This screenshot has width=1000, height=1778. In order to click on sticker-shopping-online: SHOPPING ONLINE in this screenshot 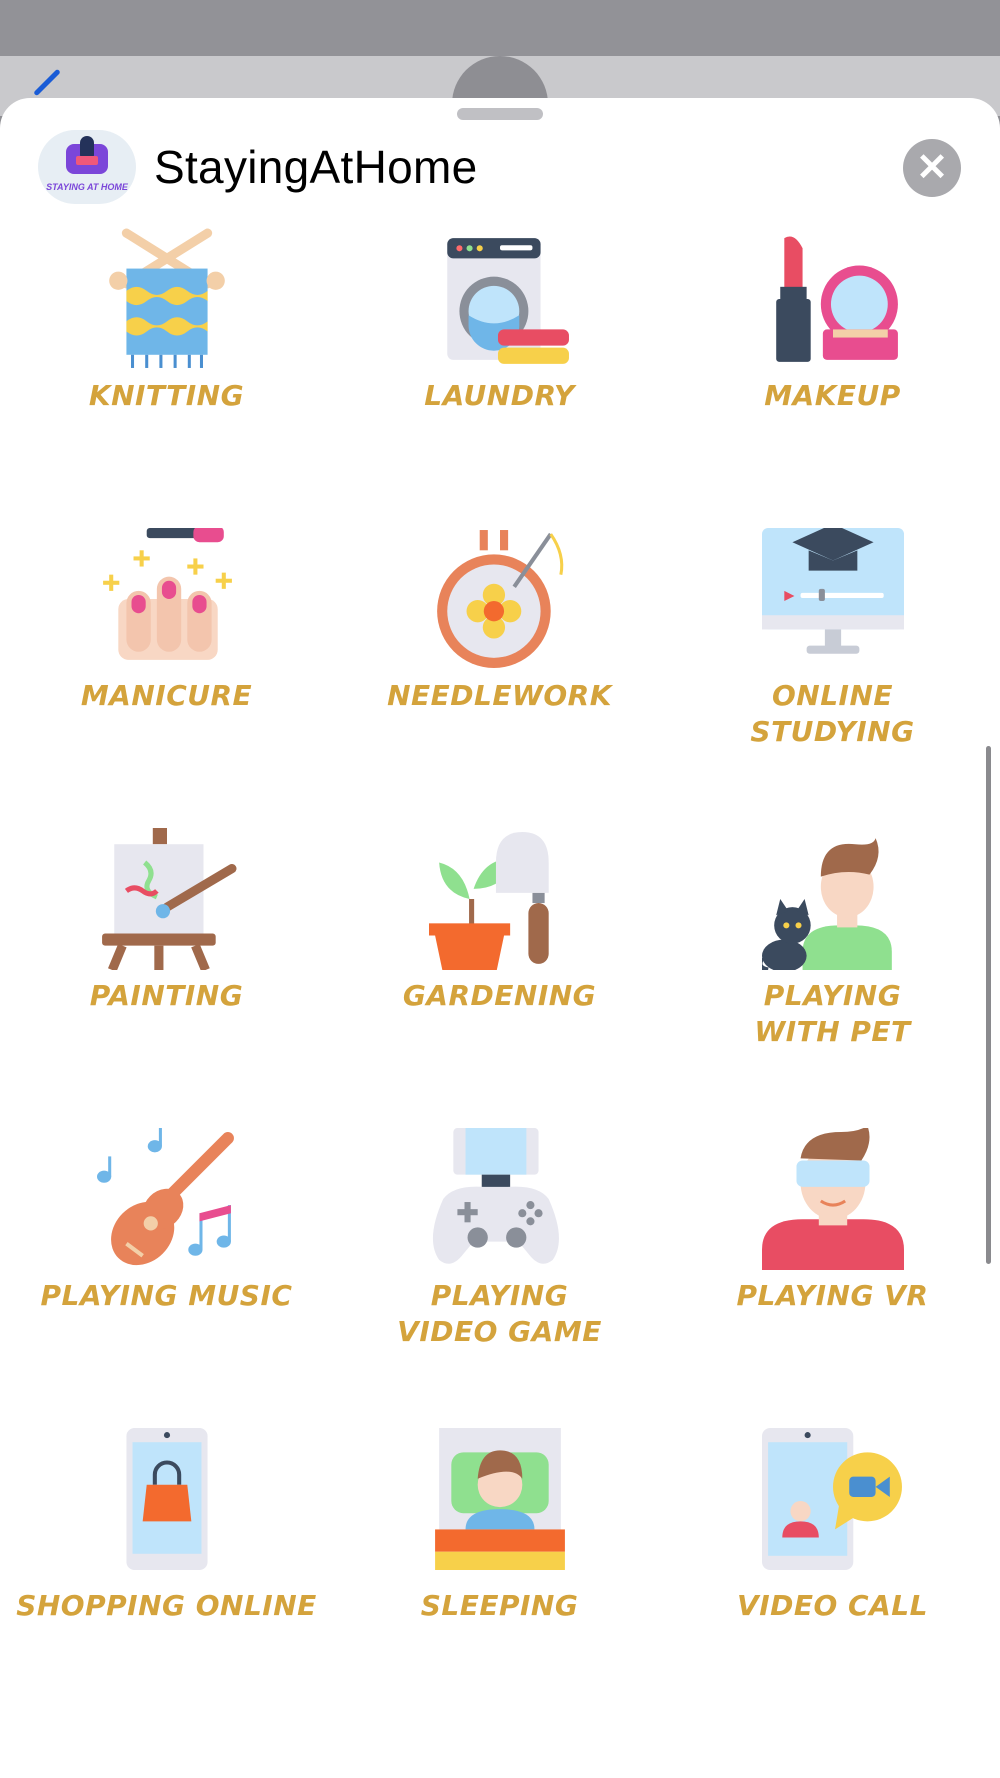, I will do `click(166, 1578)`.